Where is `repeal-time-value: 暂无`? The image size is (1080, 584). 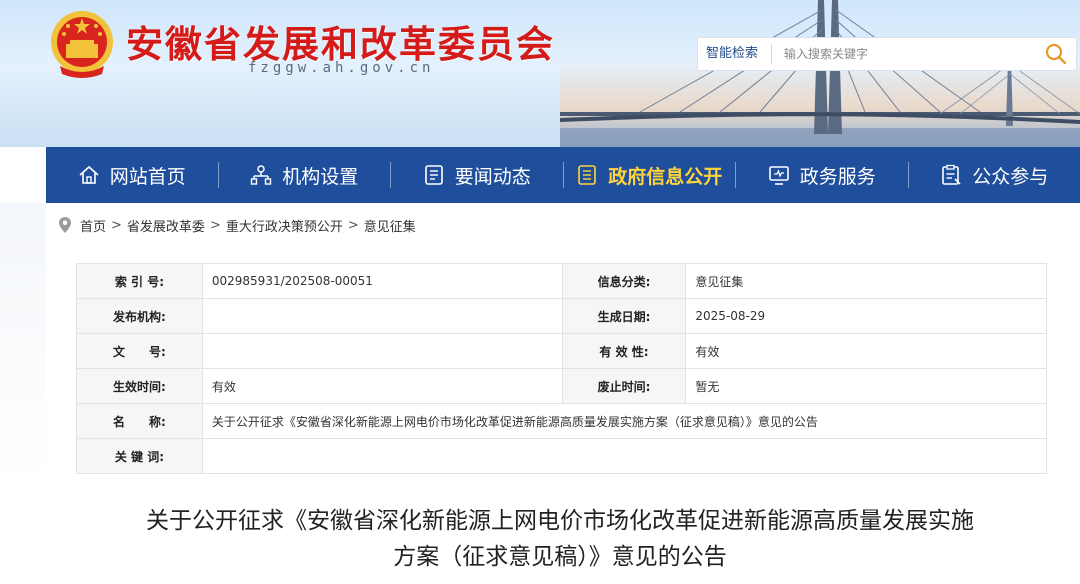 repeal-time-value: 暂无 is located at coordinates (866, 386).